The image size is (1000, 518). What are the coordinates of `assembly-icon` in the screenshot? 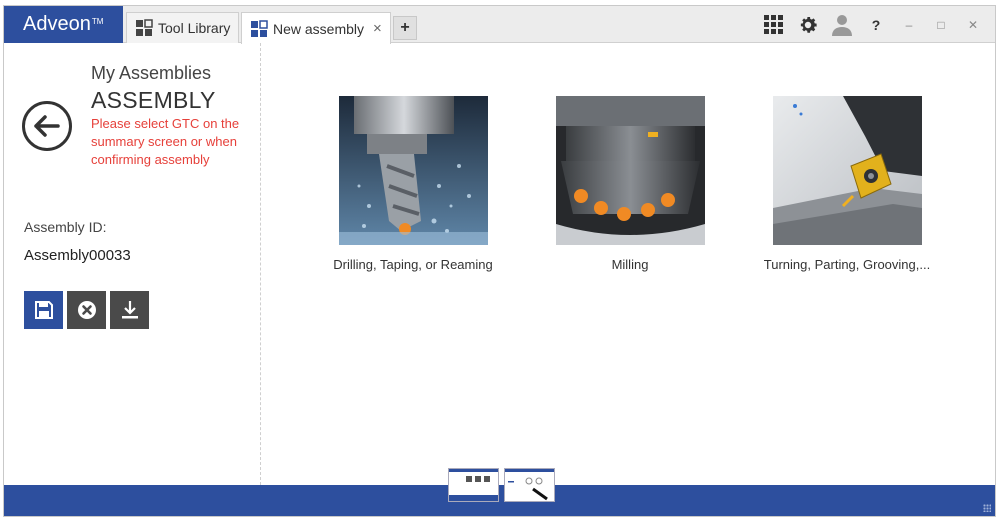 It's located at (259, 28).